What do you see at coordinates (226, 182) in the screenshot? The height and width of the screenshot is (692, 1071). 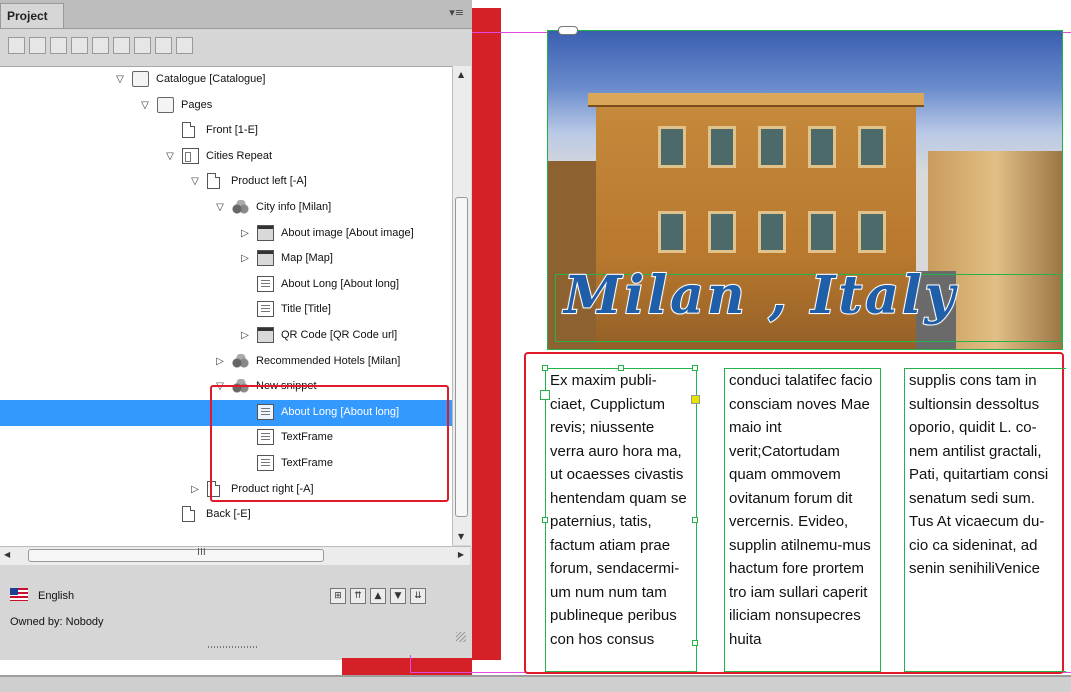 I see `tree-item: ▽ Product left [-A]` at bounding box center [226, 182].